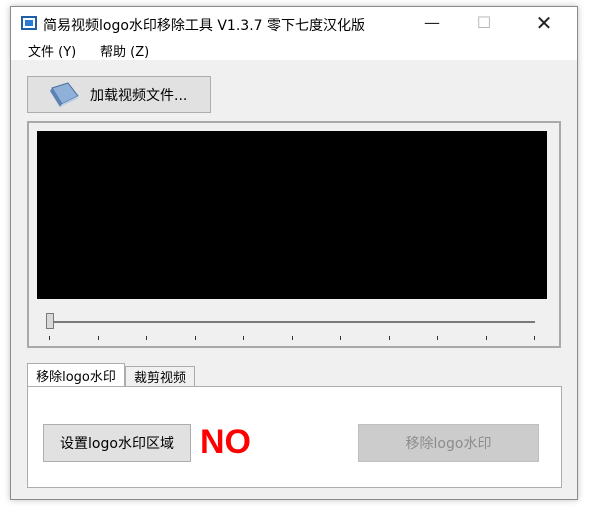  What do you see at coordinates (117, 443) in the screenshot?
I see `set-logo-region-button: 设置logo水印区域` at bounding box center [117, 443].